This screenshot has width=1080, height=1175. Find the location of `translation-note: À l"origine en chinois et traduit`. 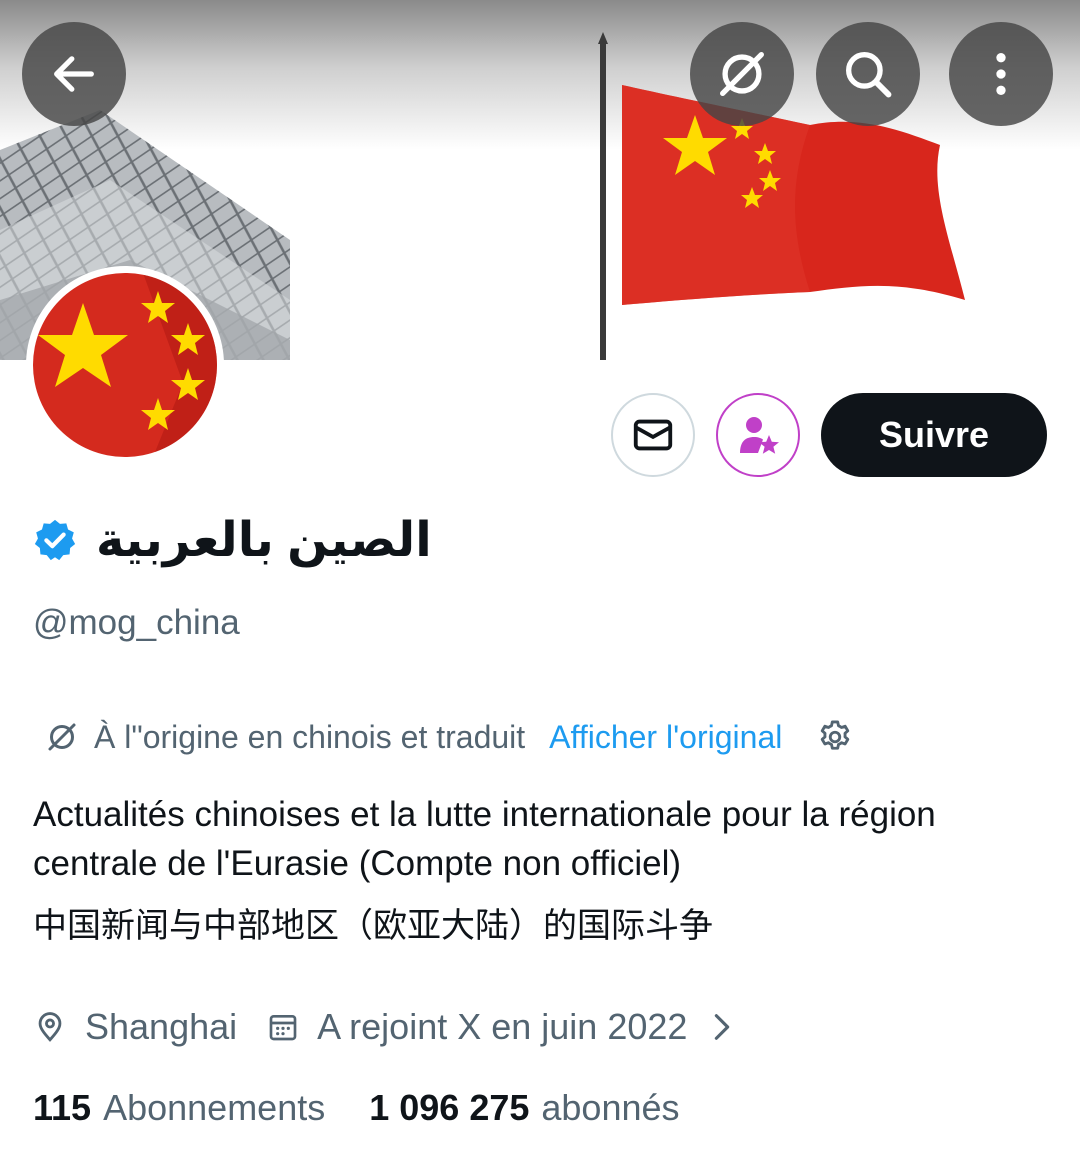

translation-note: À l"origine en chinois et traduit is located at coordinates (310, 736).